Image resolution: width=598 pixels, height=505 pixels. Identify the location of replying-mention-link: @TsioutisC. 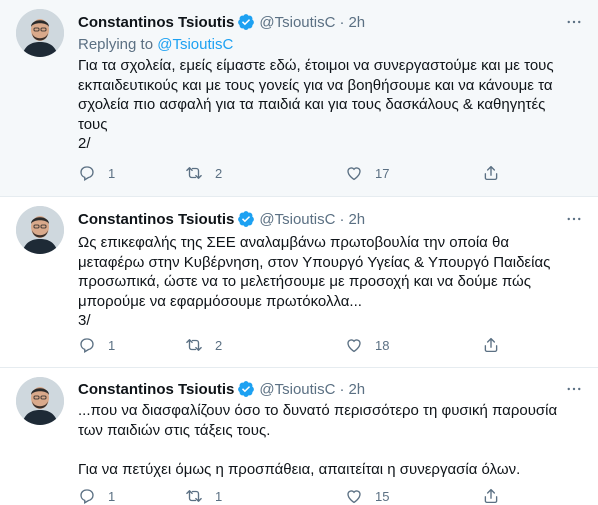
(195, 44).